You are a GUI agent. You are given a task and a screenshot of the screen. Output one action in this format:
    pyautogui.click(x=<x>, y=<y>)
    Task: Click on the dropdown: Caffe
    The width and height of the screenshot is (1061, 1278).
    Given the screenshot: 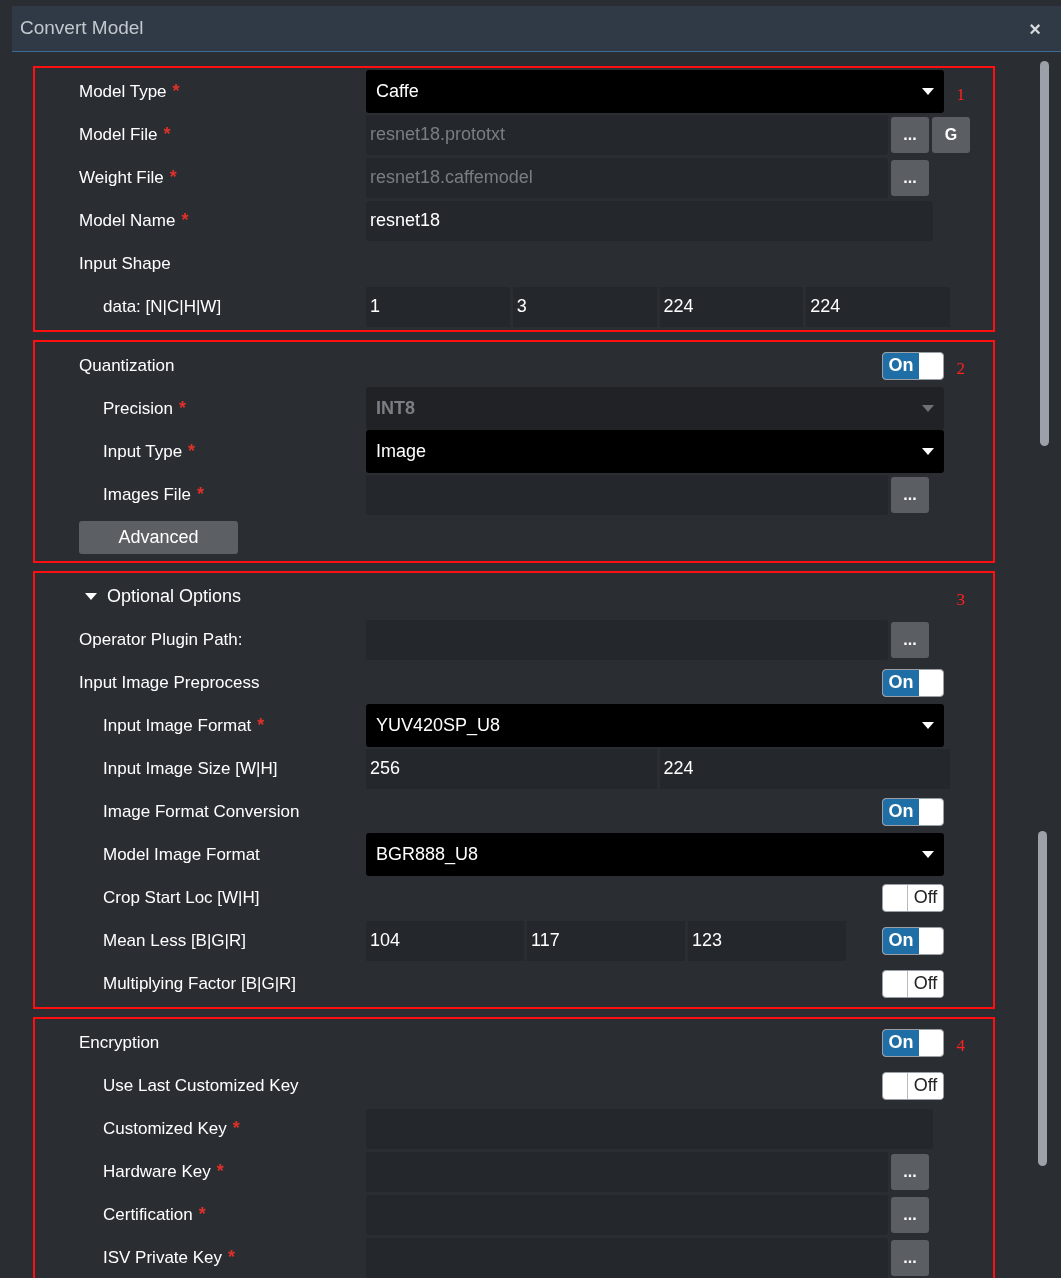 What is the action you would take?
    pyautogui.click(x=655, y=91)
    